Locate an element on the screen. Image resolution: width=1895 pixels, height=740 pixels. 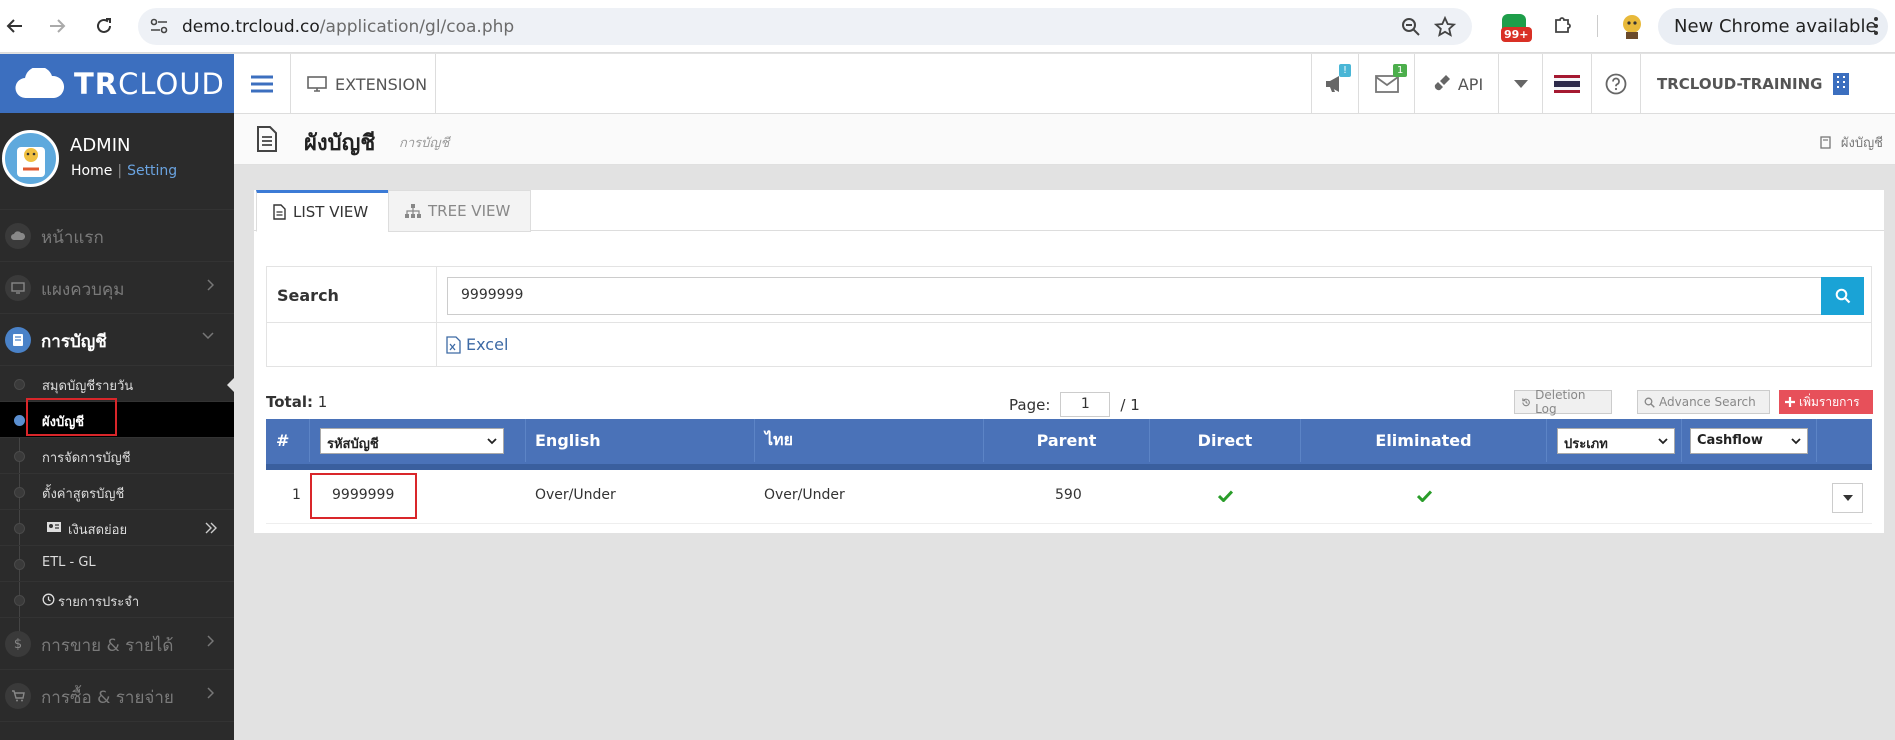
extensions-puzzle-icon is located at coordinates (1563, 25).